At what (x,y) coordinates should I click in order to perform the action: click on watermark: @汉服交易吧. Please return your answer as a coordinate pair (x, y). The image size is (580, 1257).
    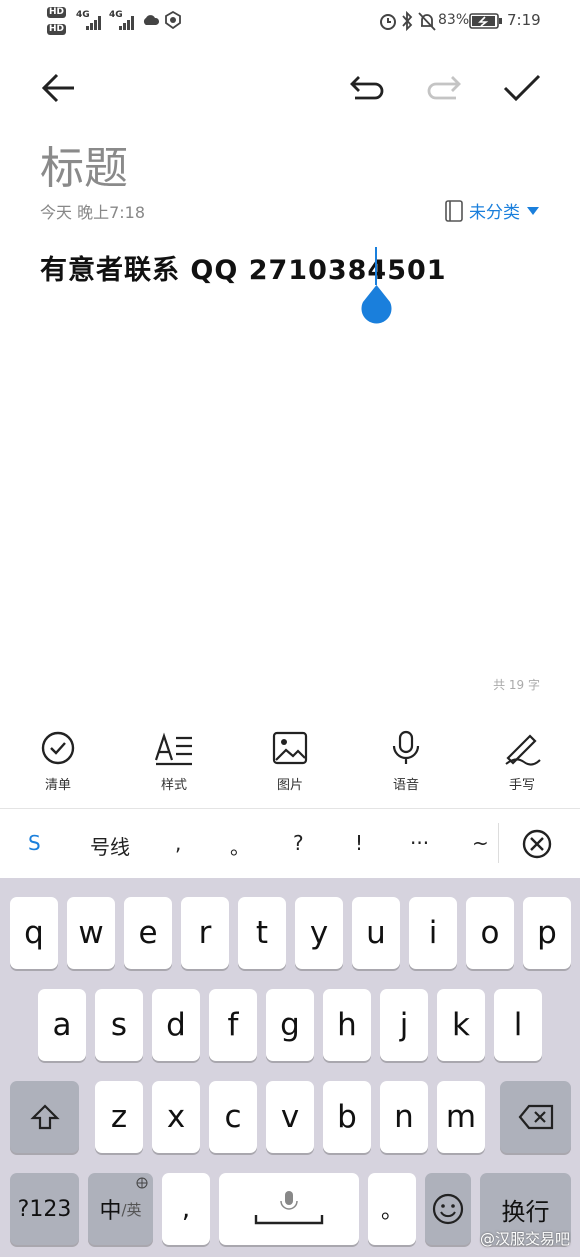
    Looking at the image, I should click on (524, 1239).